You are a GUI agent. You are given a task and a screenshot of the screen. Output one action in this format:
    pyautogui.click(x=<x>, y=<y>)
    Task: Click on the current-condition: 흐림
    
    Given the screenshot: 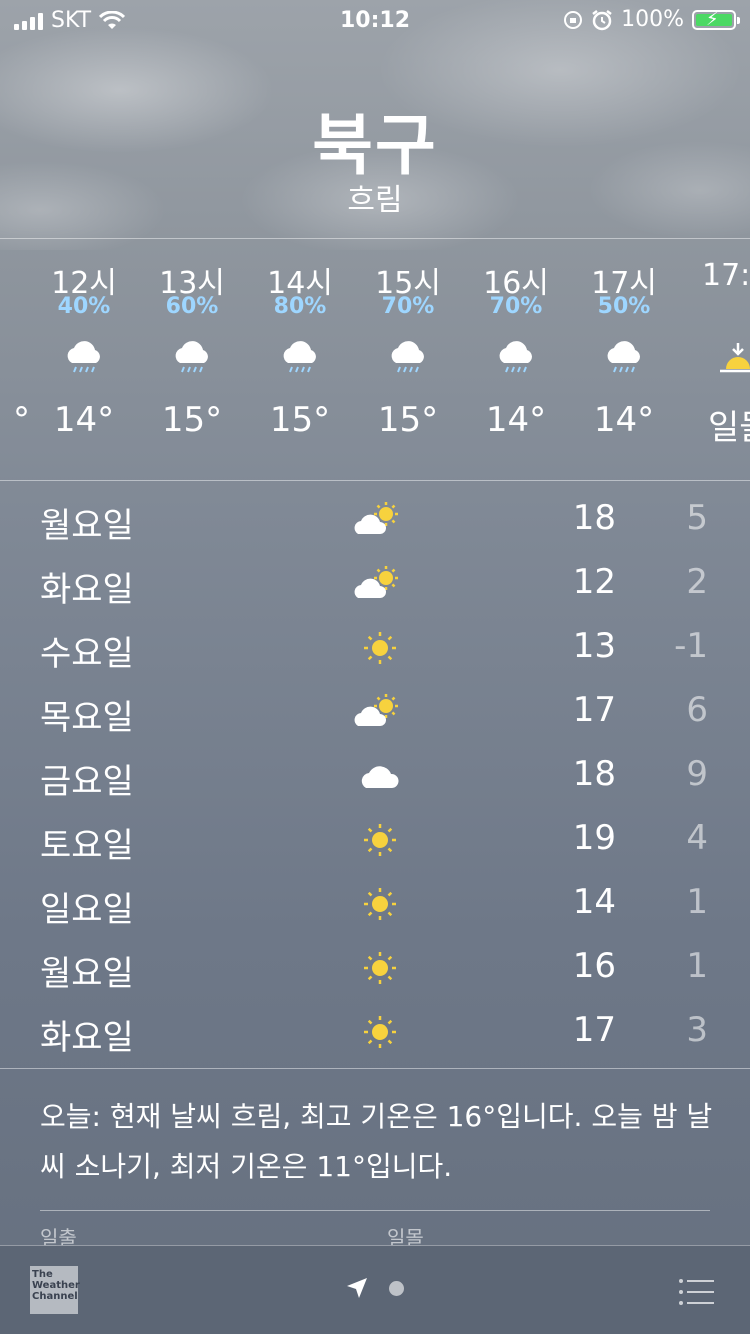 What is the action you would take?
    pyautogui.click(x=375, y=200)
    